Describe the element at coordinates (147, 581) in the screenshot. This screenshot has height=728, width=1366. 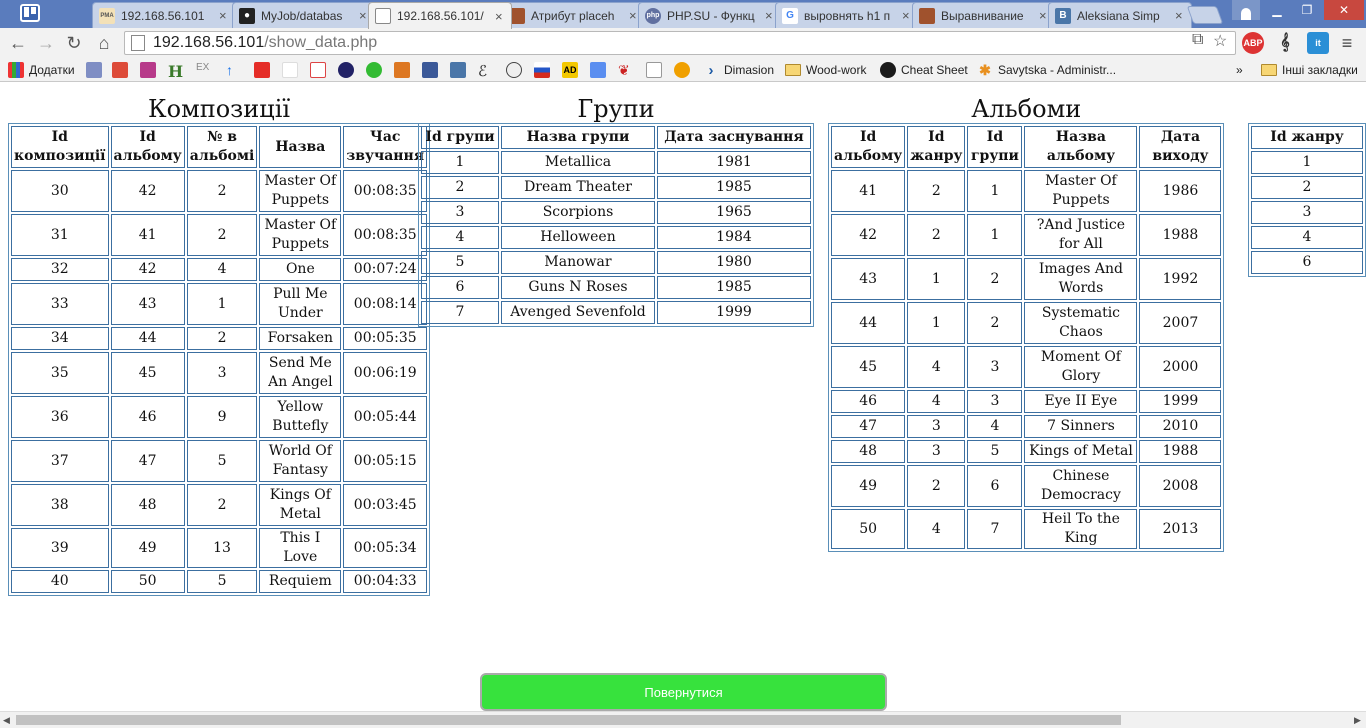
I see `composition-cell: 50` at that location.